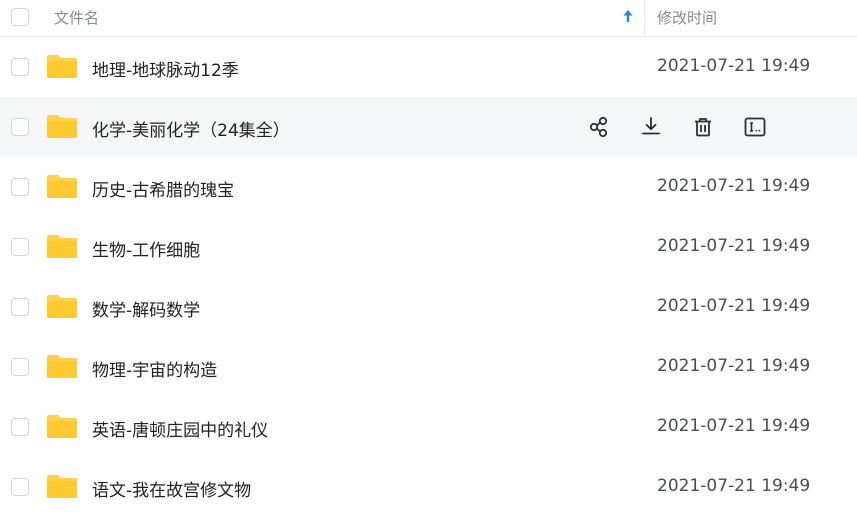  I want to click on rename-icon, so click(755, 127).